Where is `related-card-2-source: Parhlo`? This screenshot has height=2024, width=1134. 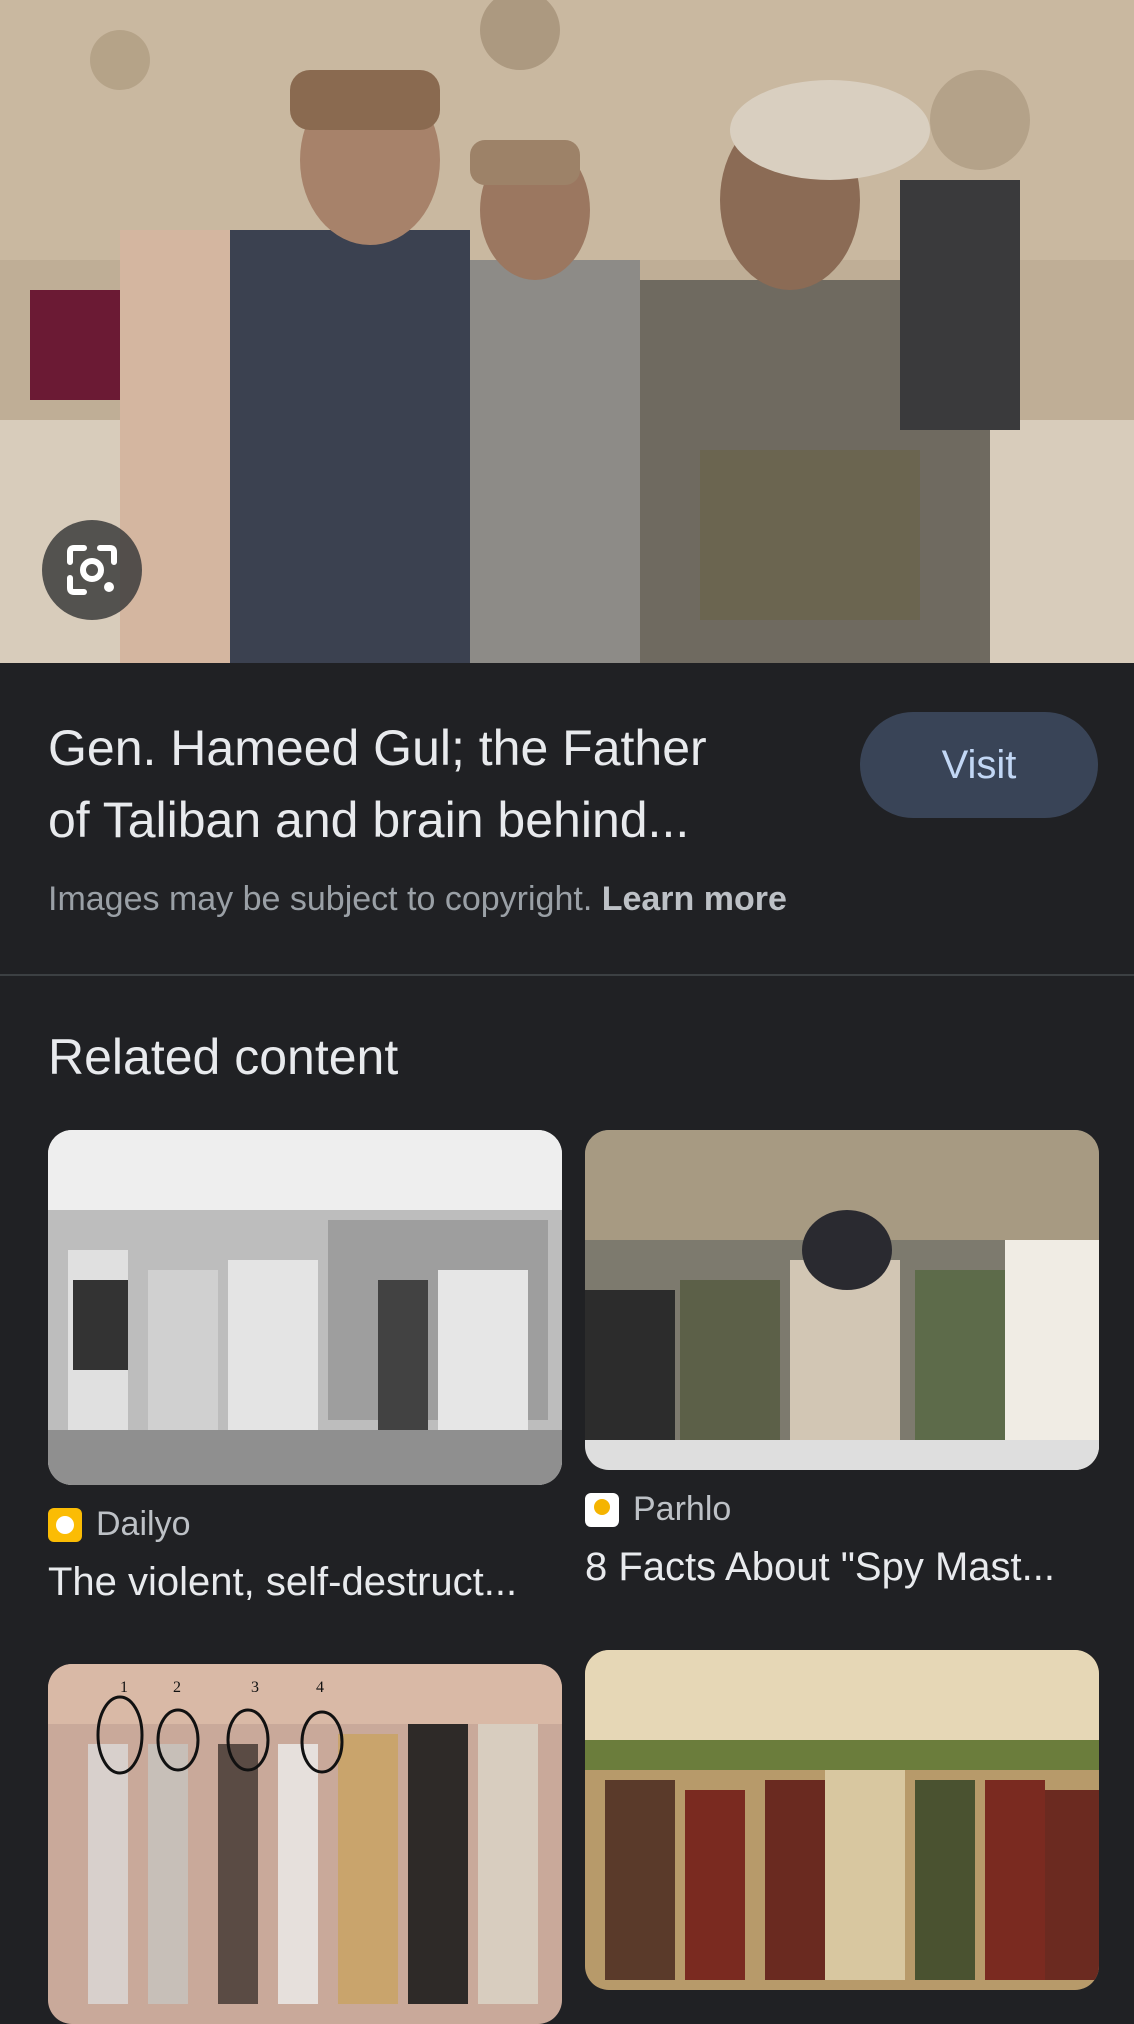 related-card-2-source: Parhlo is located at coordinates (658, 1509).